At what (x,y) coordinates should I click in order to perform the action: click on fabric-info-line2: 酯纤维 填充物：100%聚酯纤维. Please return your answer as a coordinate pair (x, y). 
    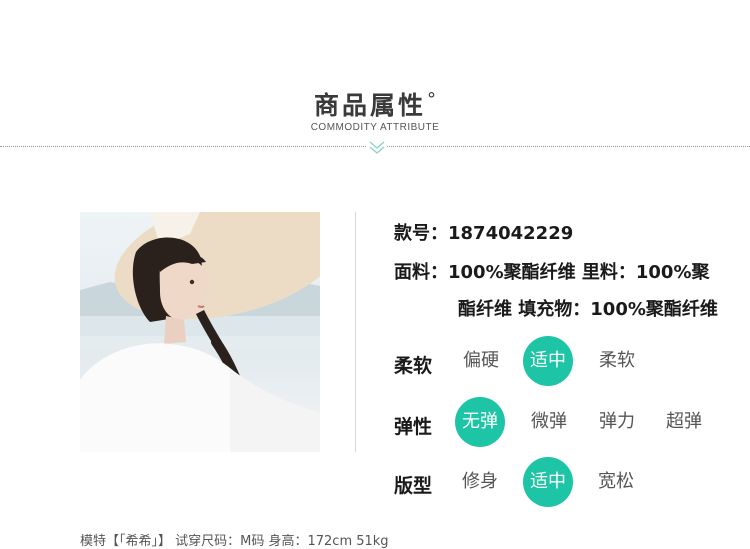
    Looking at the image, I should click on (588, 309).